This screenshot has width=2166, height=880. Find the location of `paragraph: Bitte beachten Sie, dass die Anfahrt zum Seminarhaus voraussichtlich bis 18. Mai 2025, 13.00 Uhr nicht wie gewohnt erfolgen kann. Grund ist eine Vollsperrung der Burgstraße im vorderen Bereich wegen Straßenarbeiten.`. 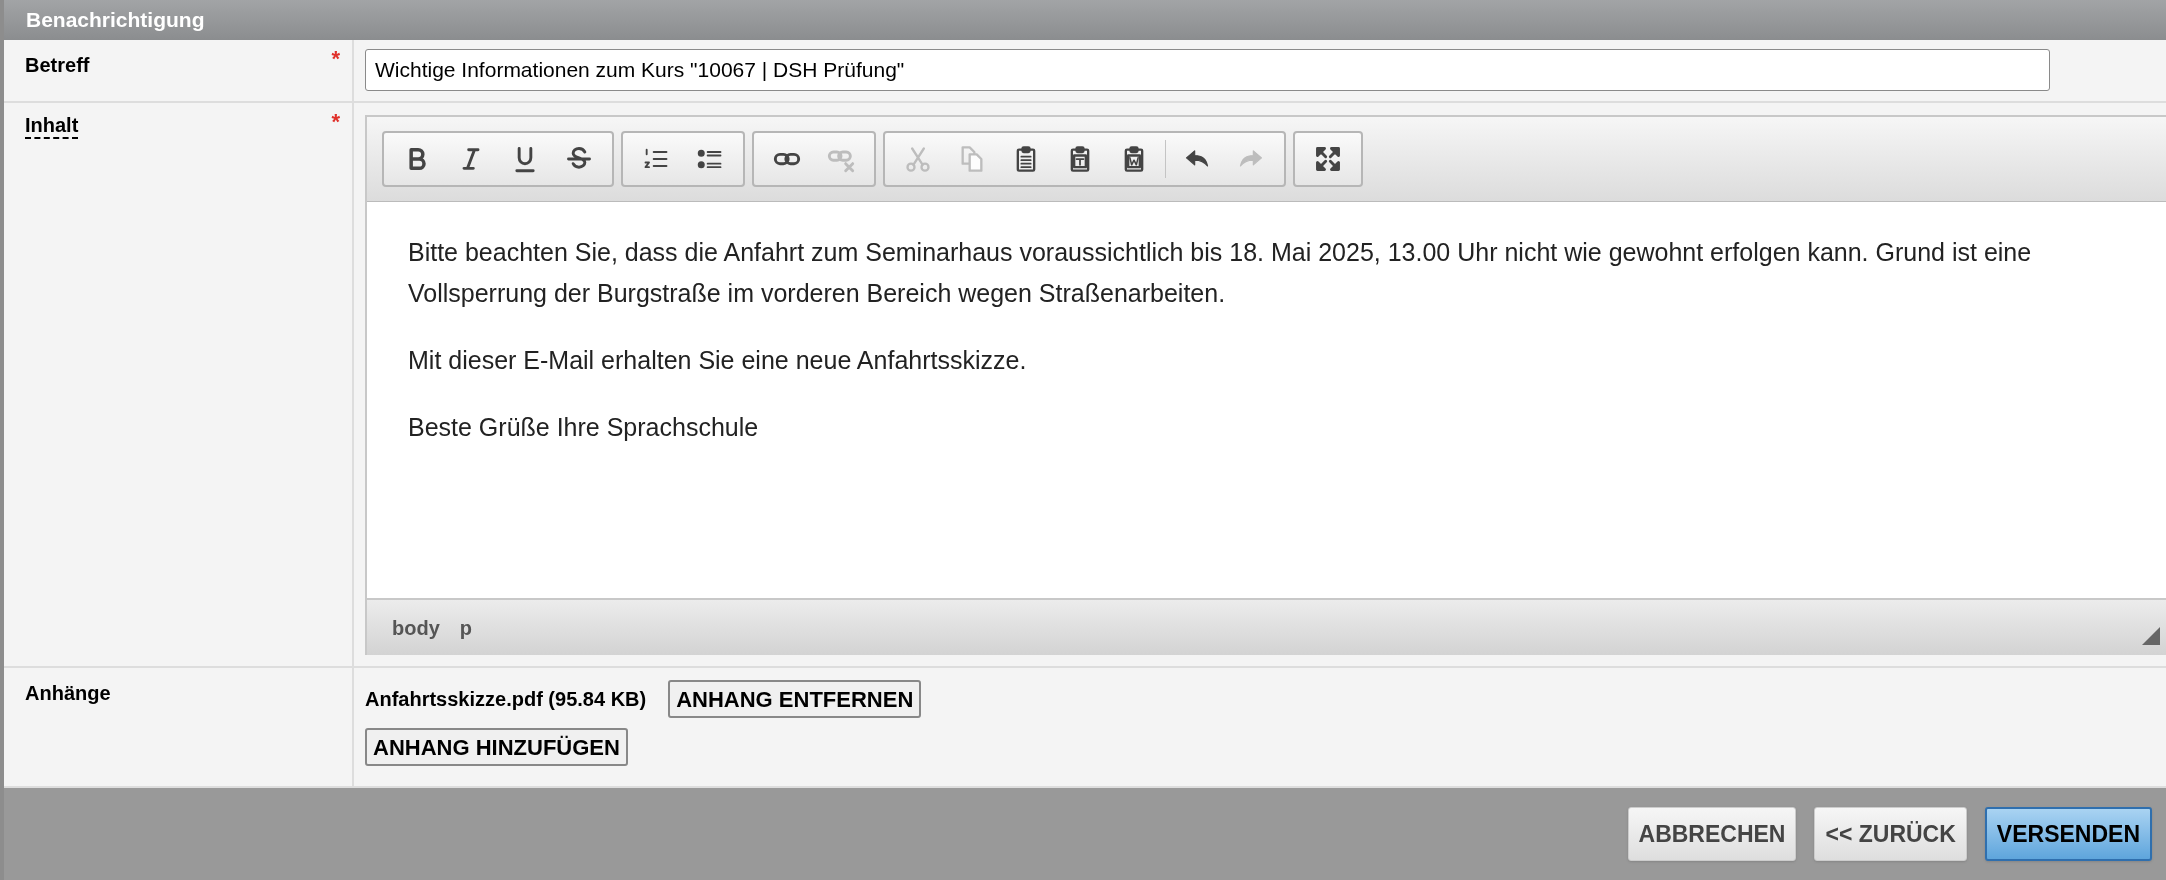

paragraph: Bitte beachten Sie, dass die Anfahrt zum Seminarhaus voraussichtlich bis 18. Mai 2025, 13.00 Uhr nicht wie gewohnt erfolgen kann. Grund ist eine Vollsperrung der Burgstraße im vorderen Bereich wegen Straßenarbeiten. is located at coordinates (1220, 273).